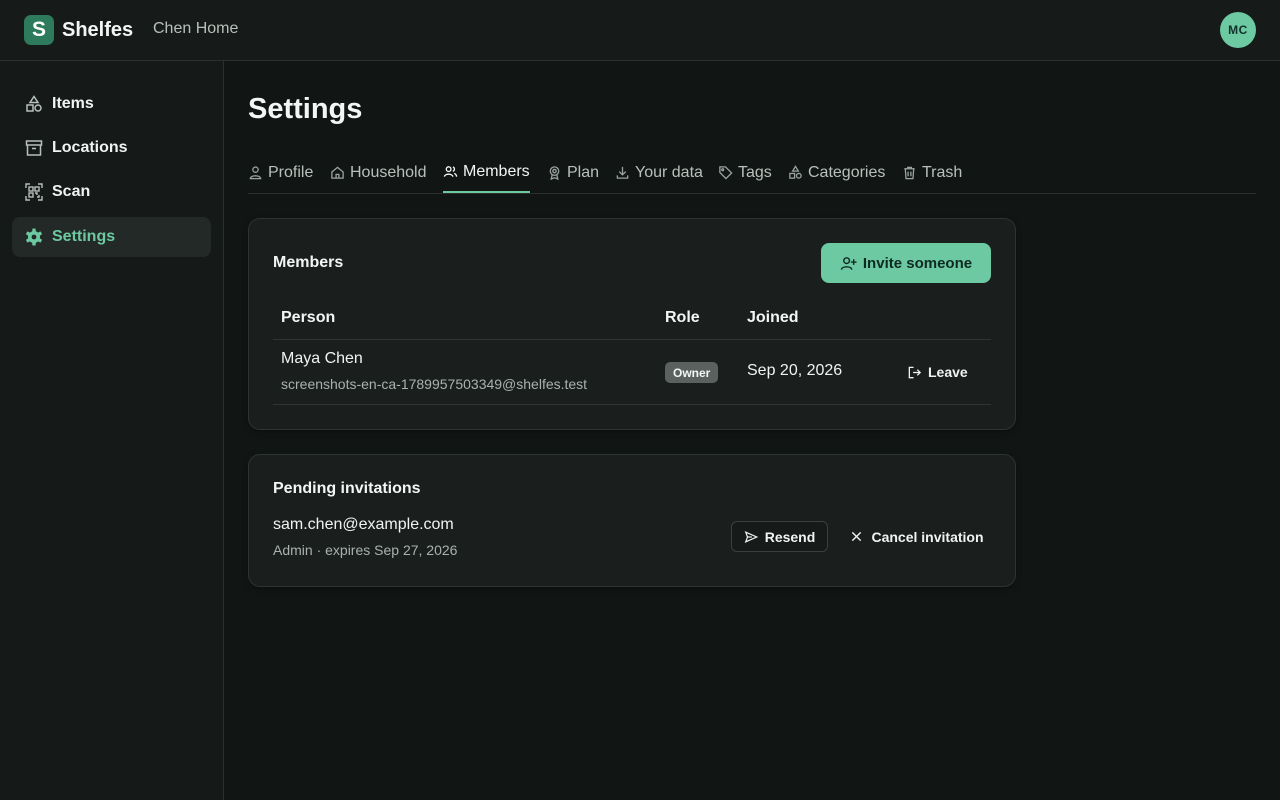 Image resolution: width=1280 pixels, height=800 pixels. I want to click on column-header-person: Person, so click(308, 317).